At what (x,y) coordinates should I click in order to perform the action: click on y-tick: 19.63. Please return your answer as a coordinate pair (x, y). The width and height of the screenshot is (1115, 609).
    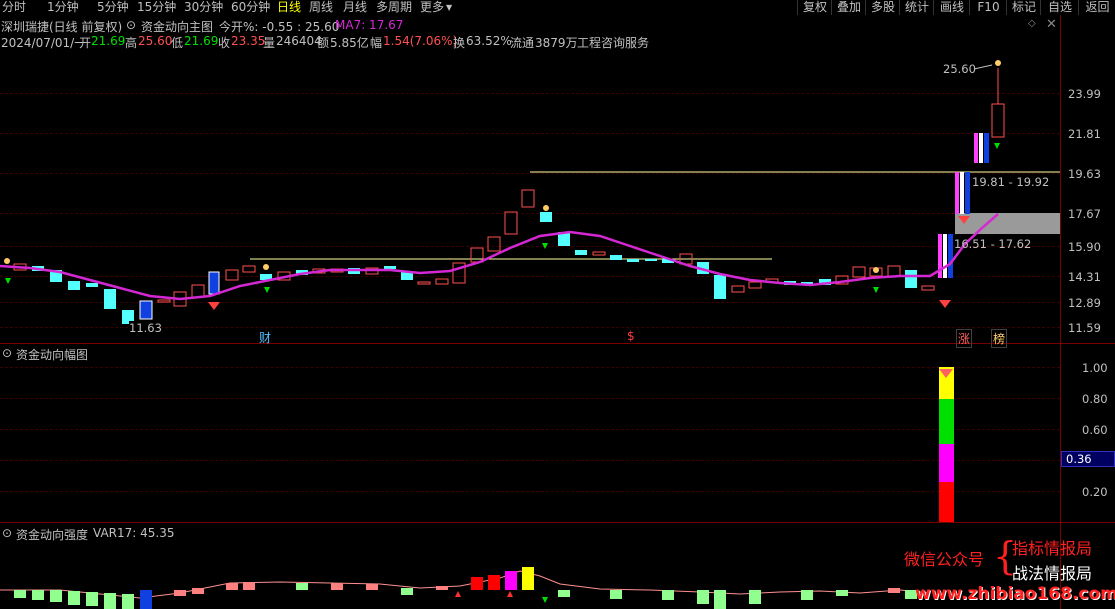
    Looking at the image, I should click on (1084, 174).